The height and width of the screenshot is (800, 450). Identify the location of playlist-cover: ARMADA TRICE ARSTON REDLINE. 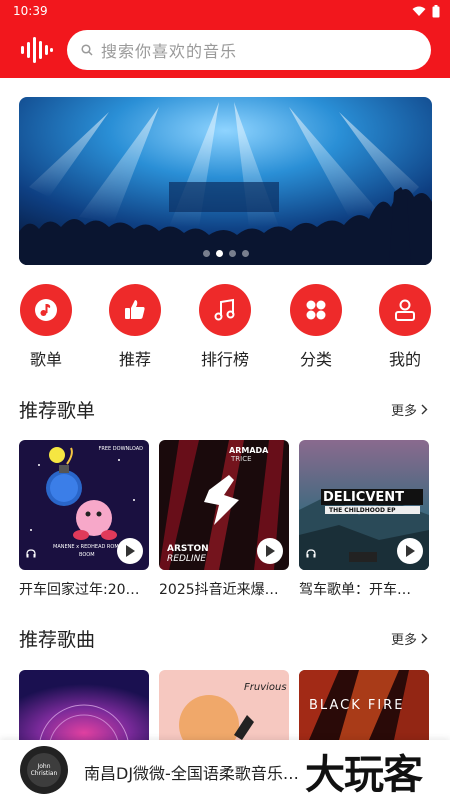
(224, 505).